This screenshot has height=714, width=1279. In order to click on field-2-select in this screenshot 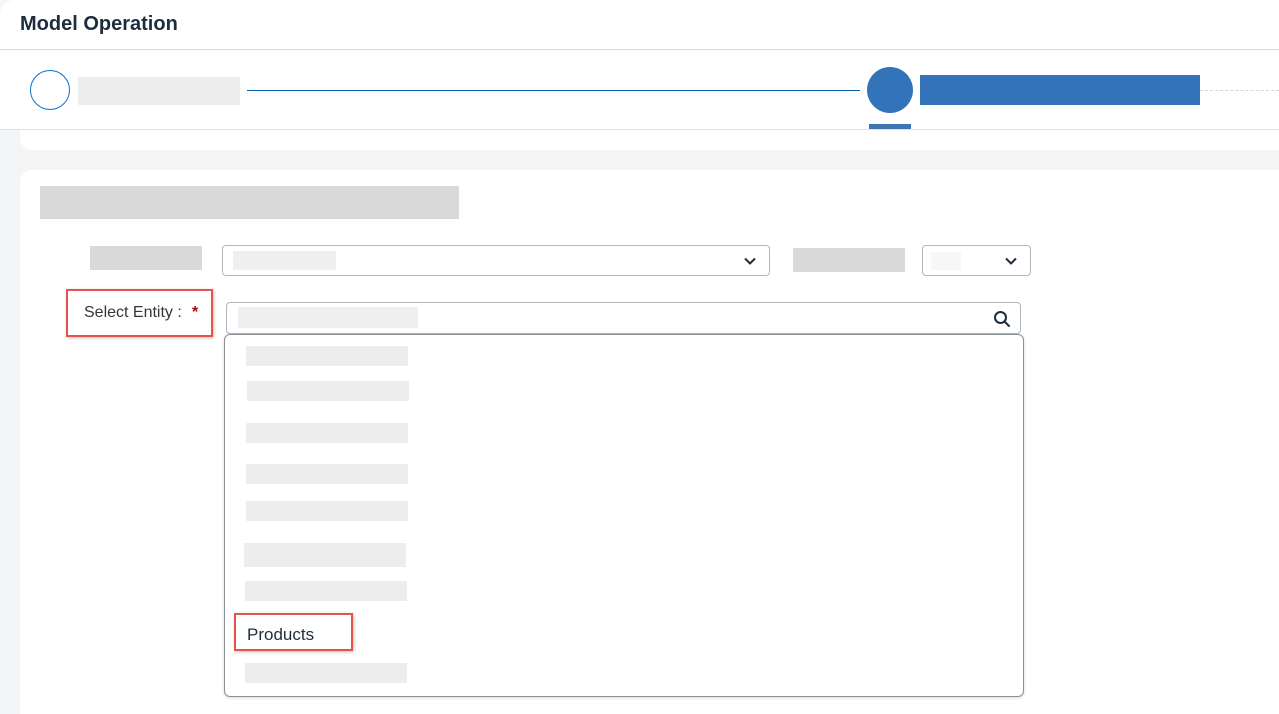, I will do `click(976, 260)`.